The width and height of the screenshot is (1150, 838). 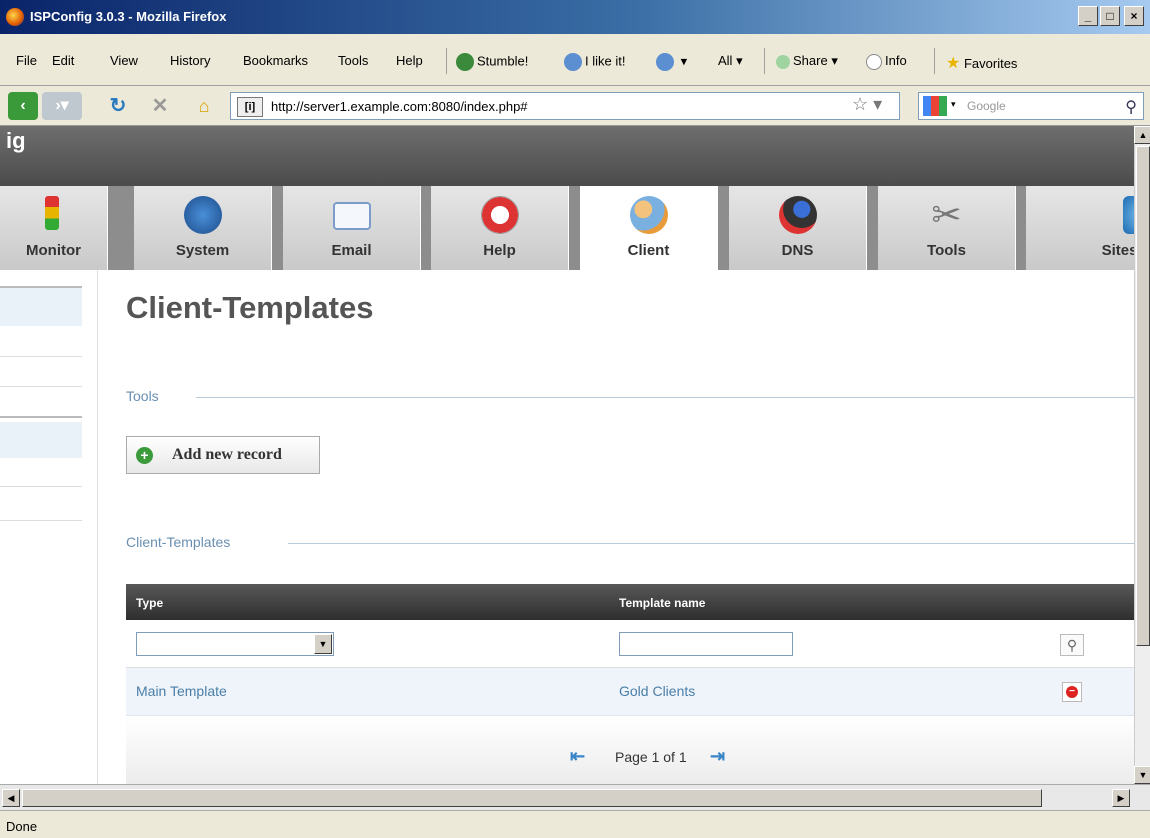 I want to click on table-row: Main Template Gold Clients −, so click(x=630, y=692).